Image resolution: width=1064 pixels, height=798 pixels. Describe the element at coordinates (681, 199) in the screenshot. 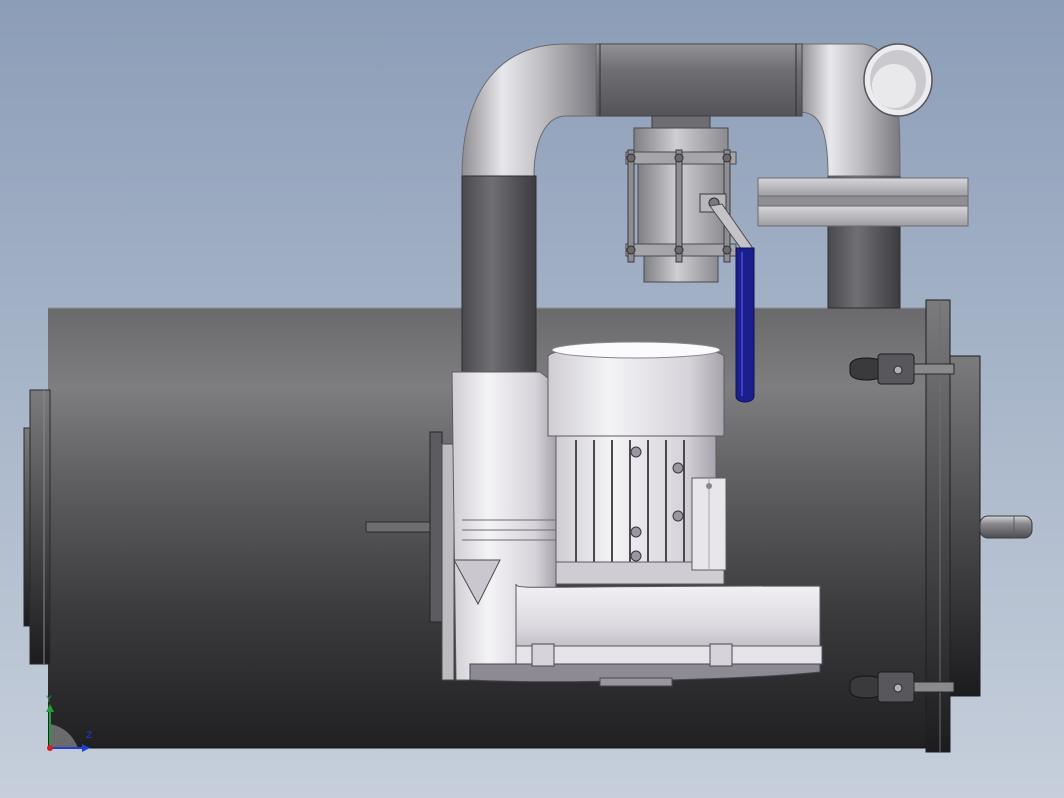

I see `ball-valve` at that location.